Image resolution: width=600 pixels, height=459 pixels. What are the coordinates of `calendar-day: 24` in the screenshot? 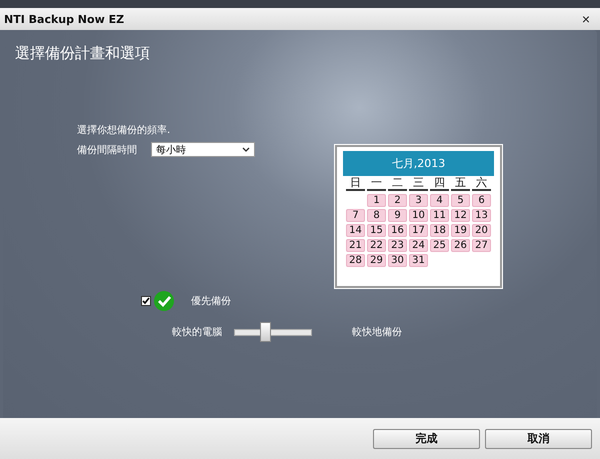 It's located at (418, 245).